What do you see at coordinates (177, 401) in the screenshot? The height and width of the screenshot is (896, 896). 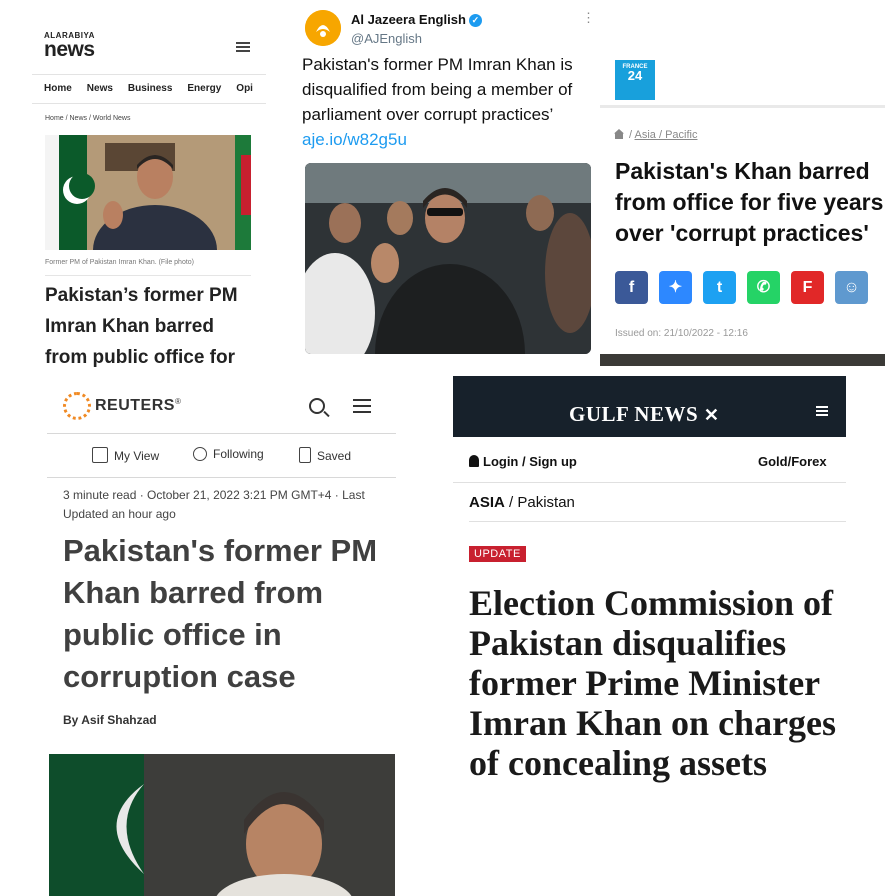 I see `registered-mark: ®` at bounding box center [177, 401].